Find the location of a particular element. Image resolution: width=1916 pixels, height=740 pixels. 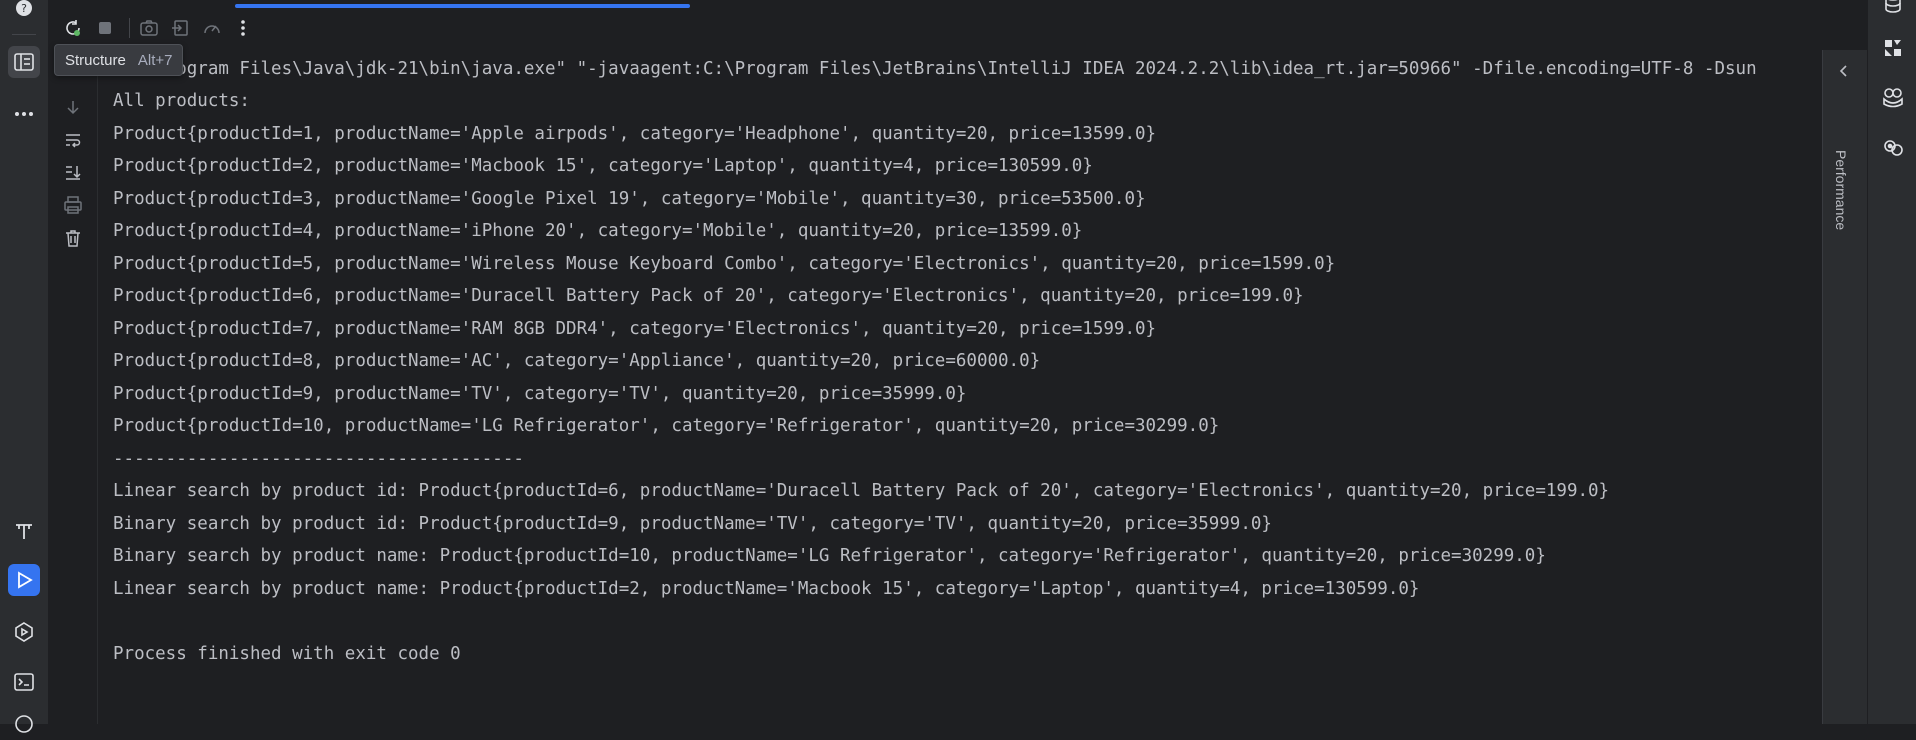

run-toolbar is located at coordinates (957, 25).